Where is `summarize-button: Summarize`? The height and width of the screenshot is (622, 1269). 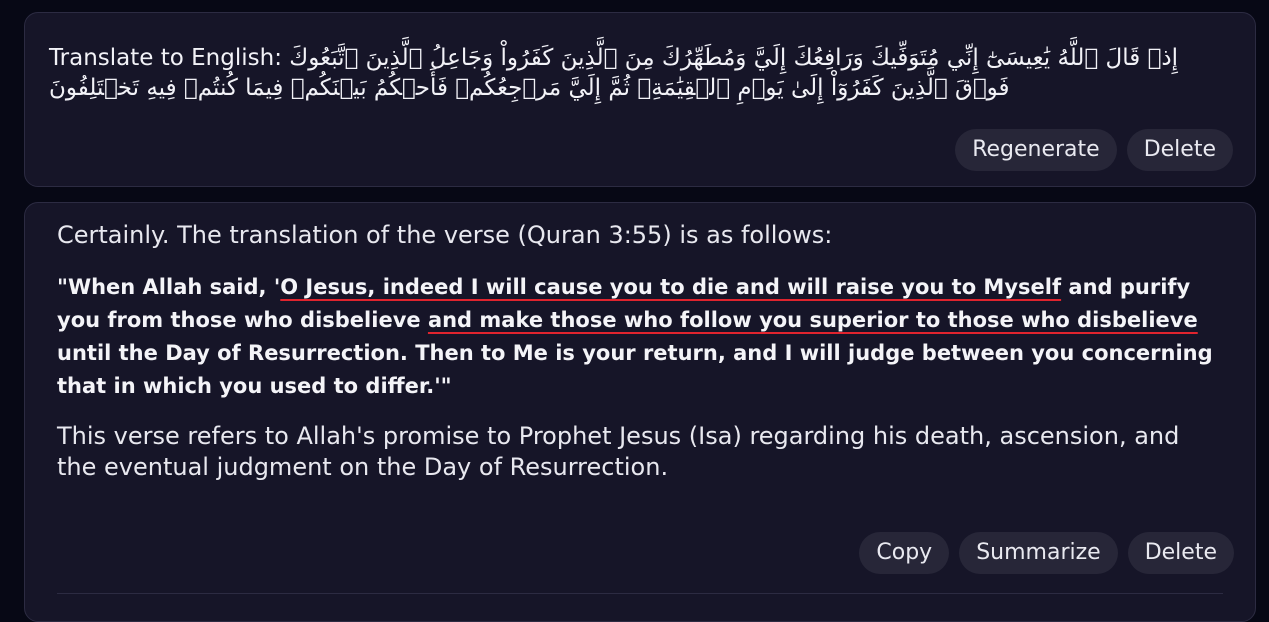 summarize-button: Summarize is located at coordinates (1038, 553).